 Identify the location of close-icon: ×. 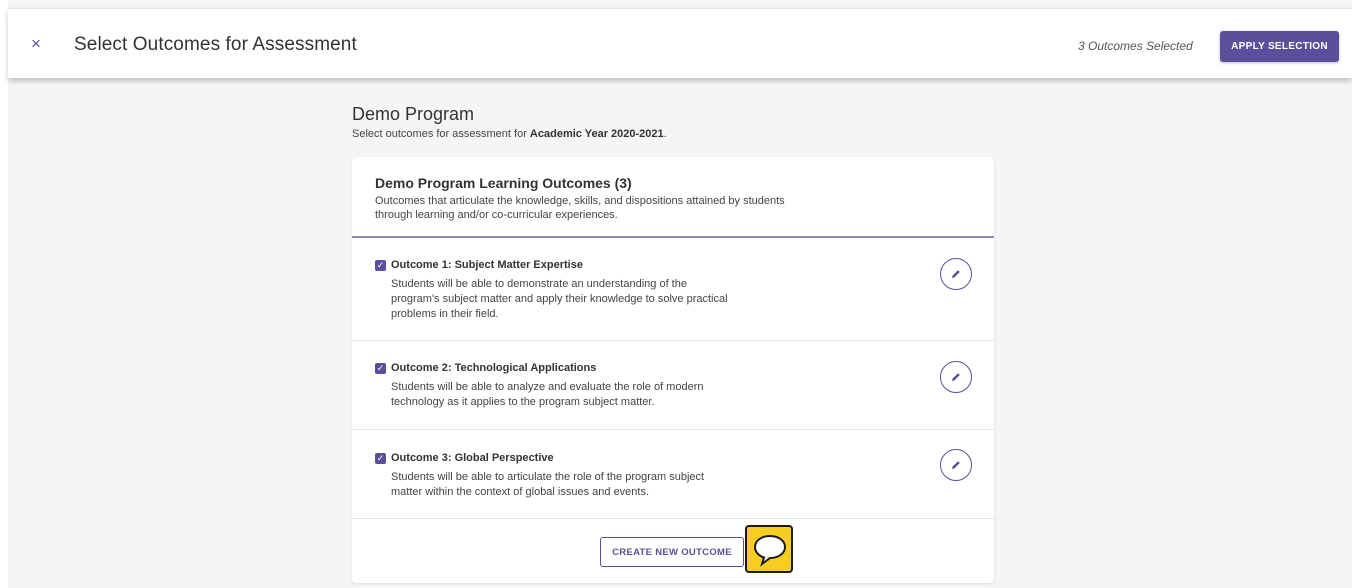
(36, 44).